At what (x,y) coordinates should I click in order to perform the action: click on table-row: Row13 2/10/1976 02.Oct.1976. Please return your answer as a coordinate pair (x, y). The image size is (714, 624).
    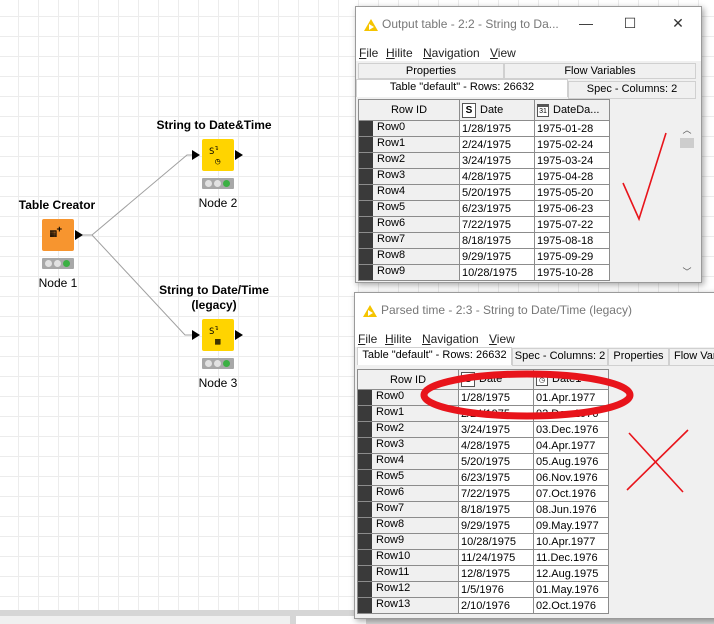
    Looking at the image, I should click on (483, 605).